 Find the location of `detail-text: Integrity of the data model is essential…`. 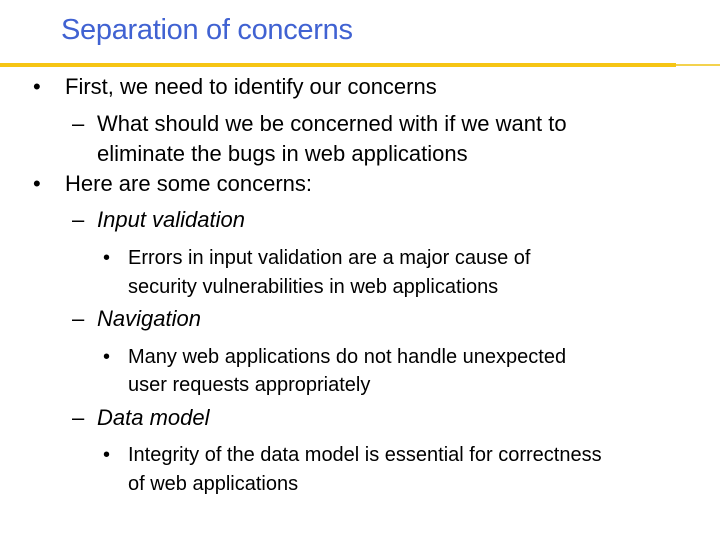

detail-text: Integrity of the data model is essential… is located at coordinates (365, 455).